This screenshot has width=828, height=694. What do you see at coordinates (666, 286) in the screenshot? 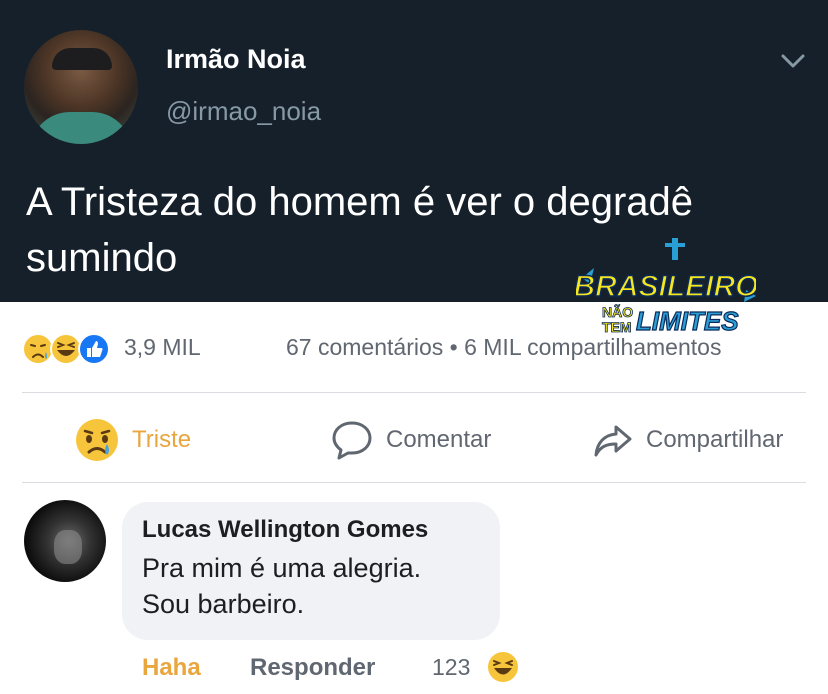
I see `watermark-line1: BRASILEIRO` at bounding box center [666, 286].